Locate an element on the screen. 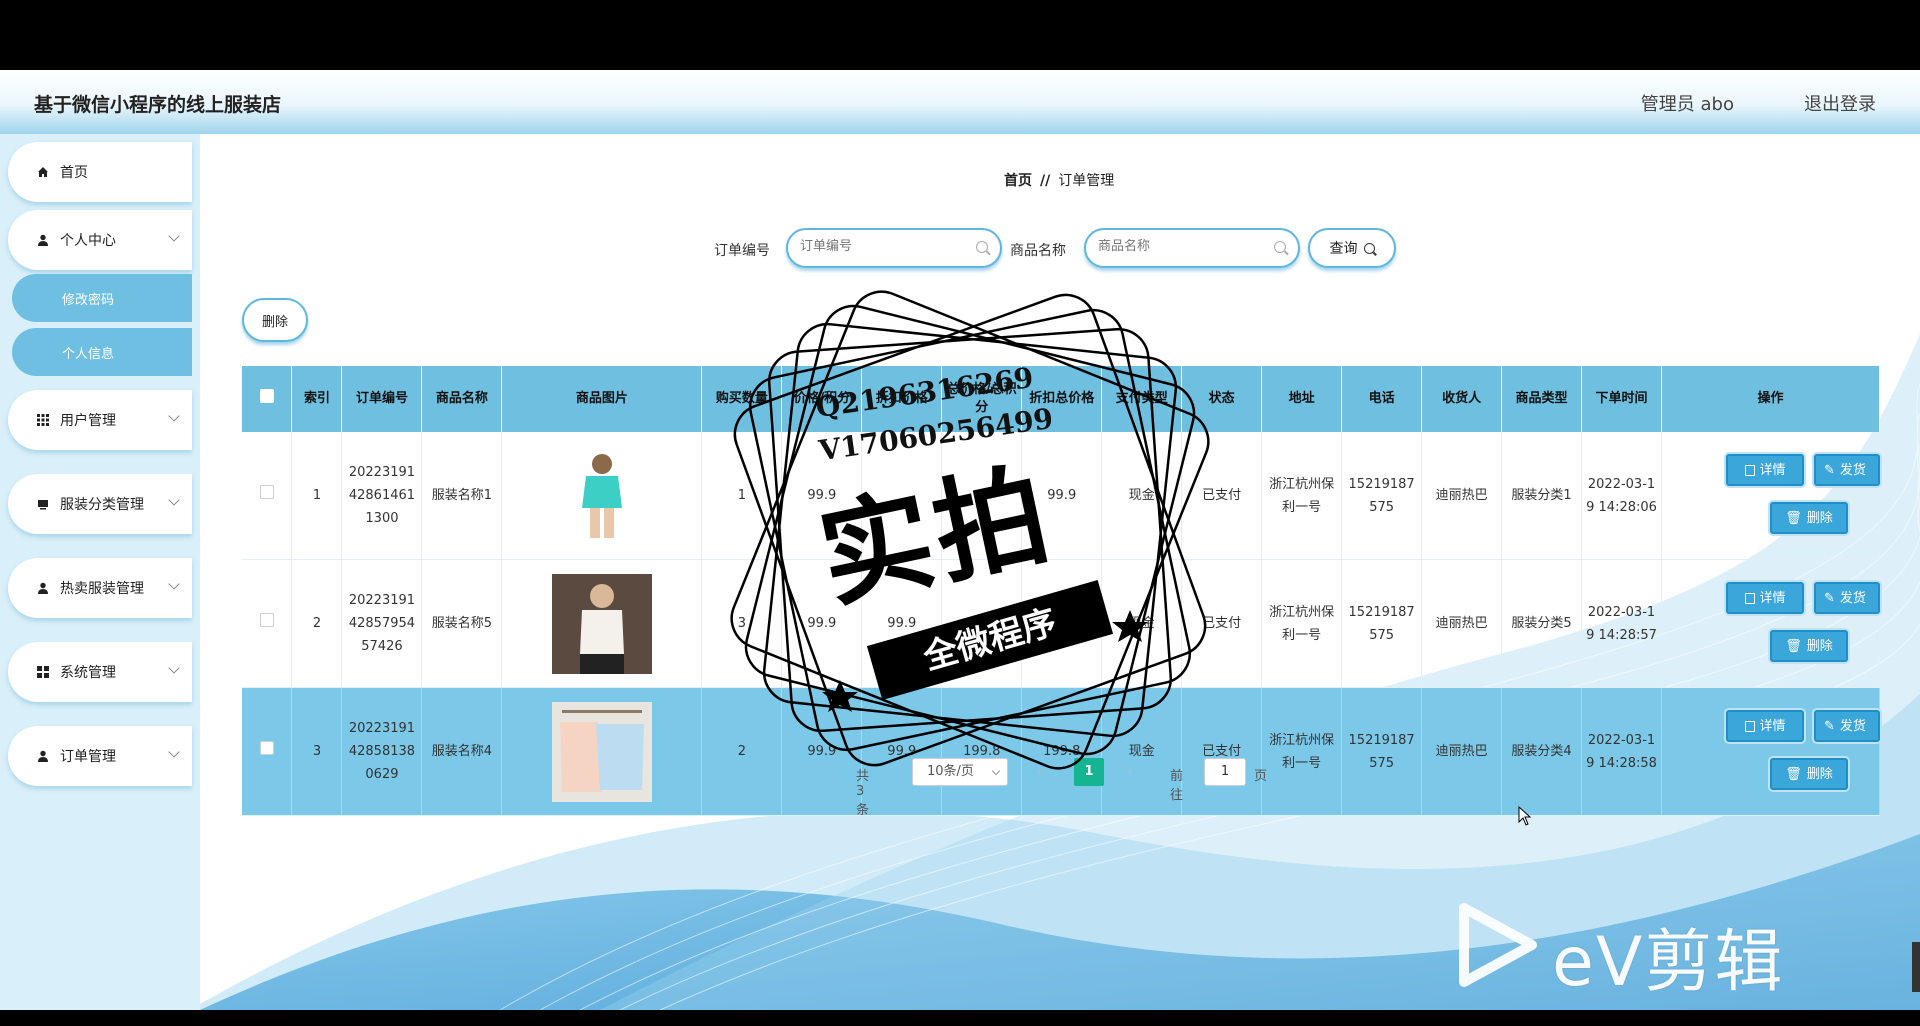 The height and width of the screenshot is (1026, 1920). product-name-search is located at coordinates (1192, 248).